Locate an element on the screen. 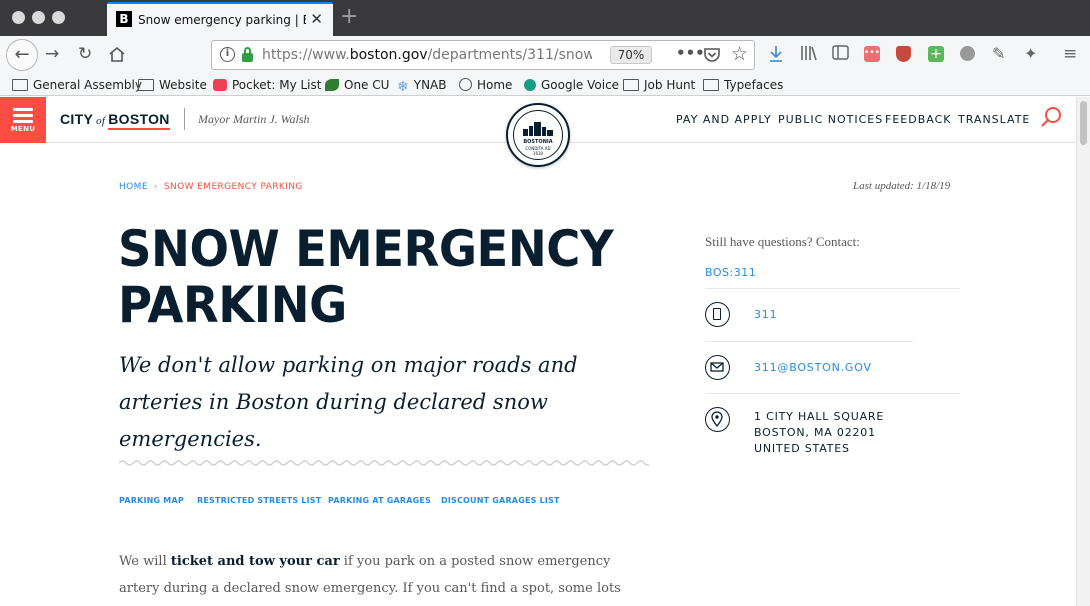  address-line3: UNITED STATES is located at coordinates (802, 448).